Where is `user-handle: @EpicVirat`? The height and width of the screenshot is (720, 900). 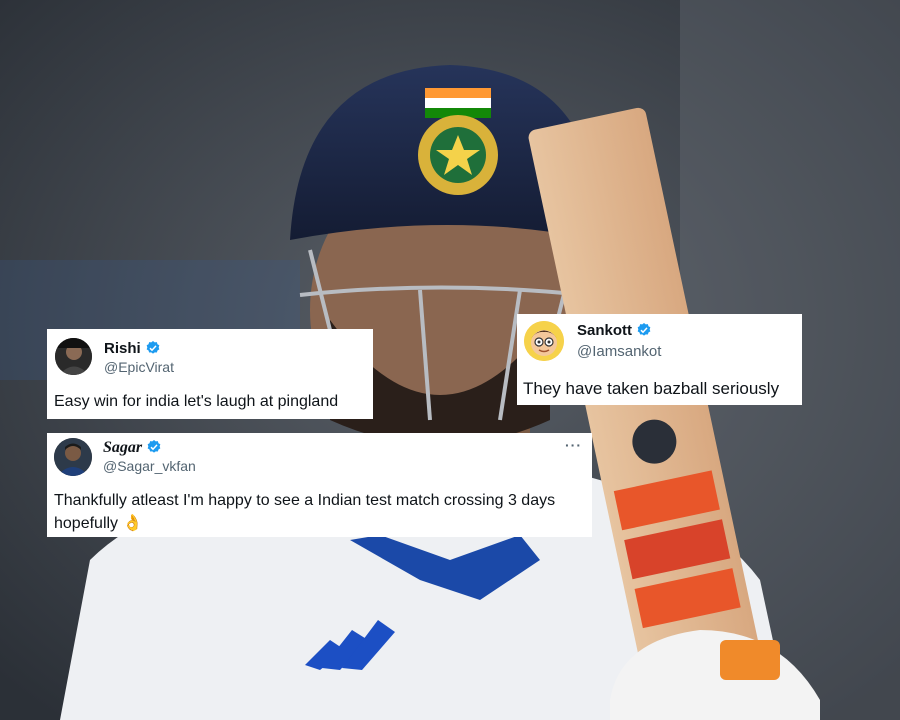 user-handle: @EpicVirat is located at coordinates (139, 367).